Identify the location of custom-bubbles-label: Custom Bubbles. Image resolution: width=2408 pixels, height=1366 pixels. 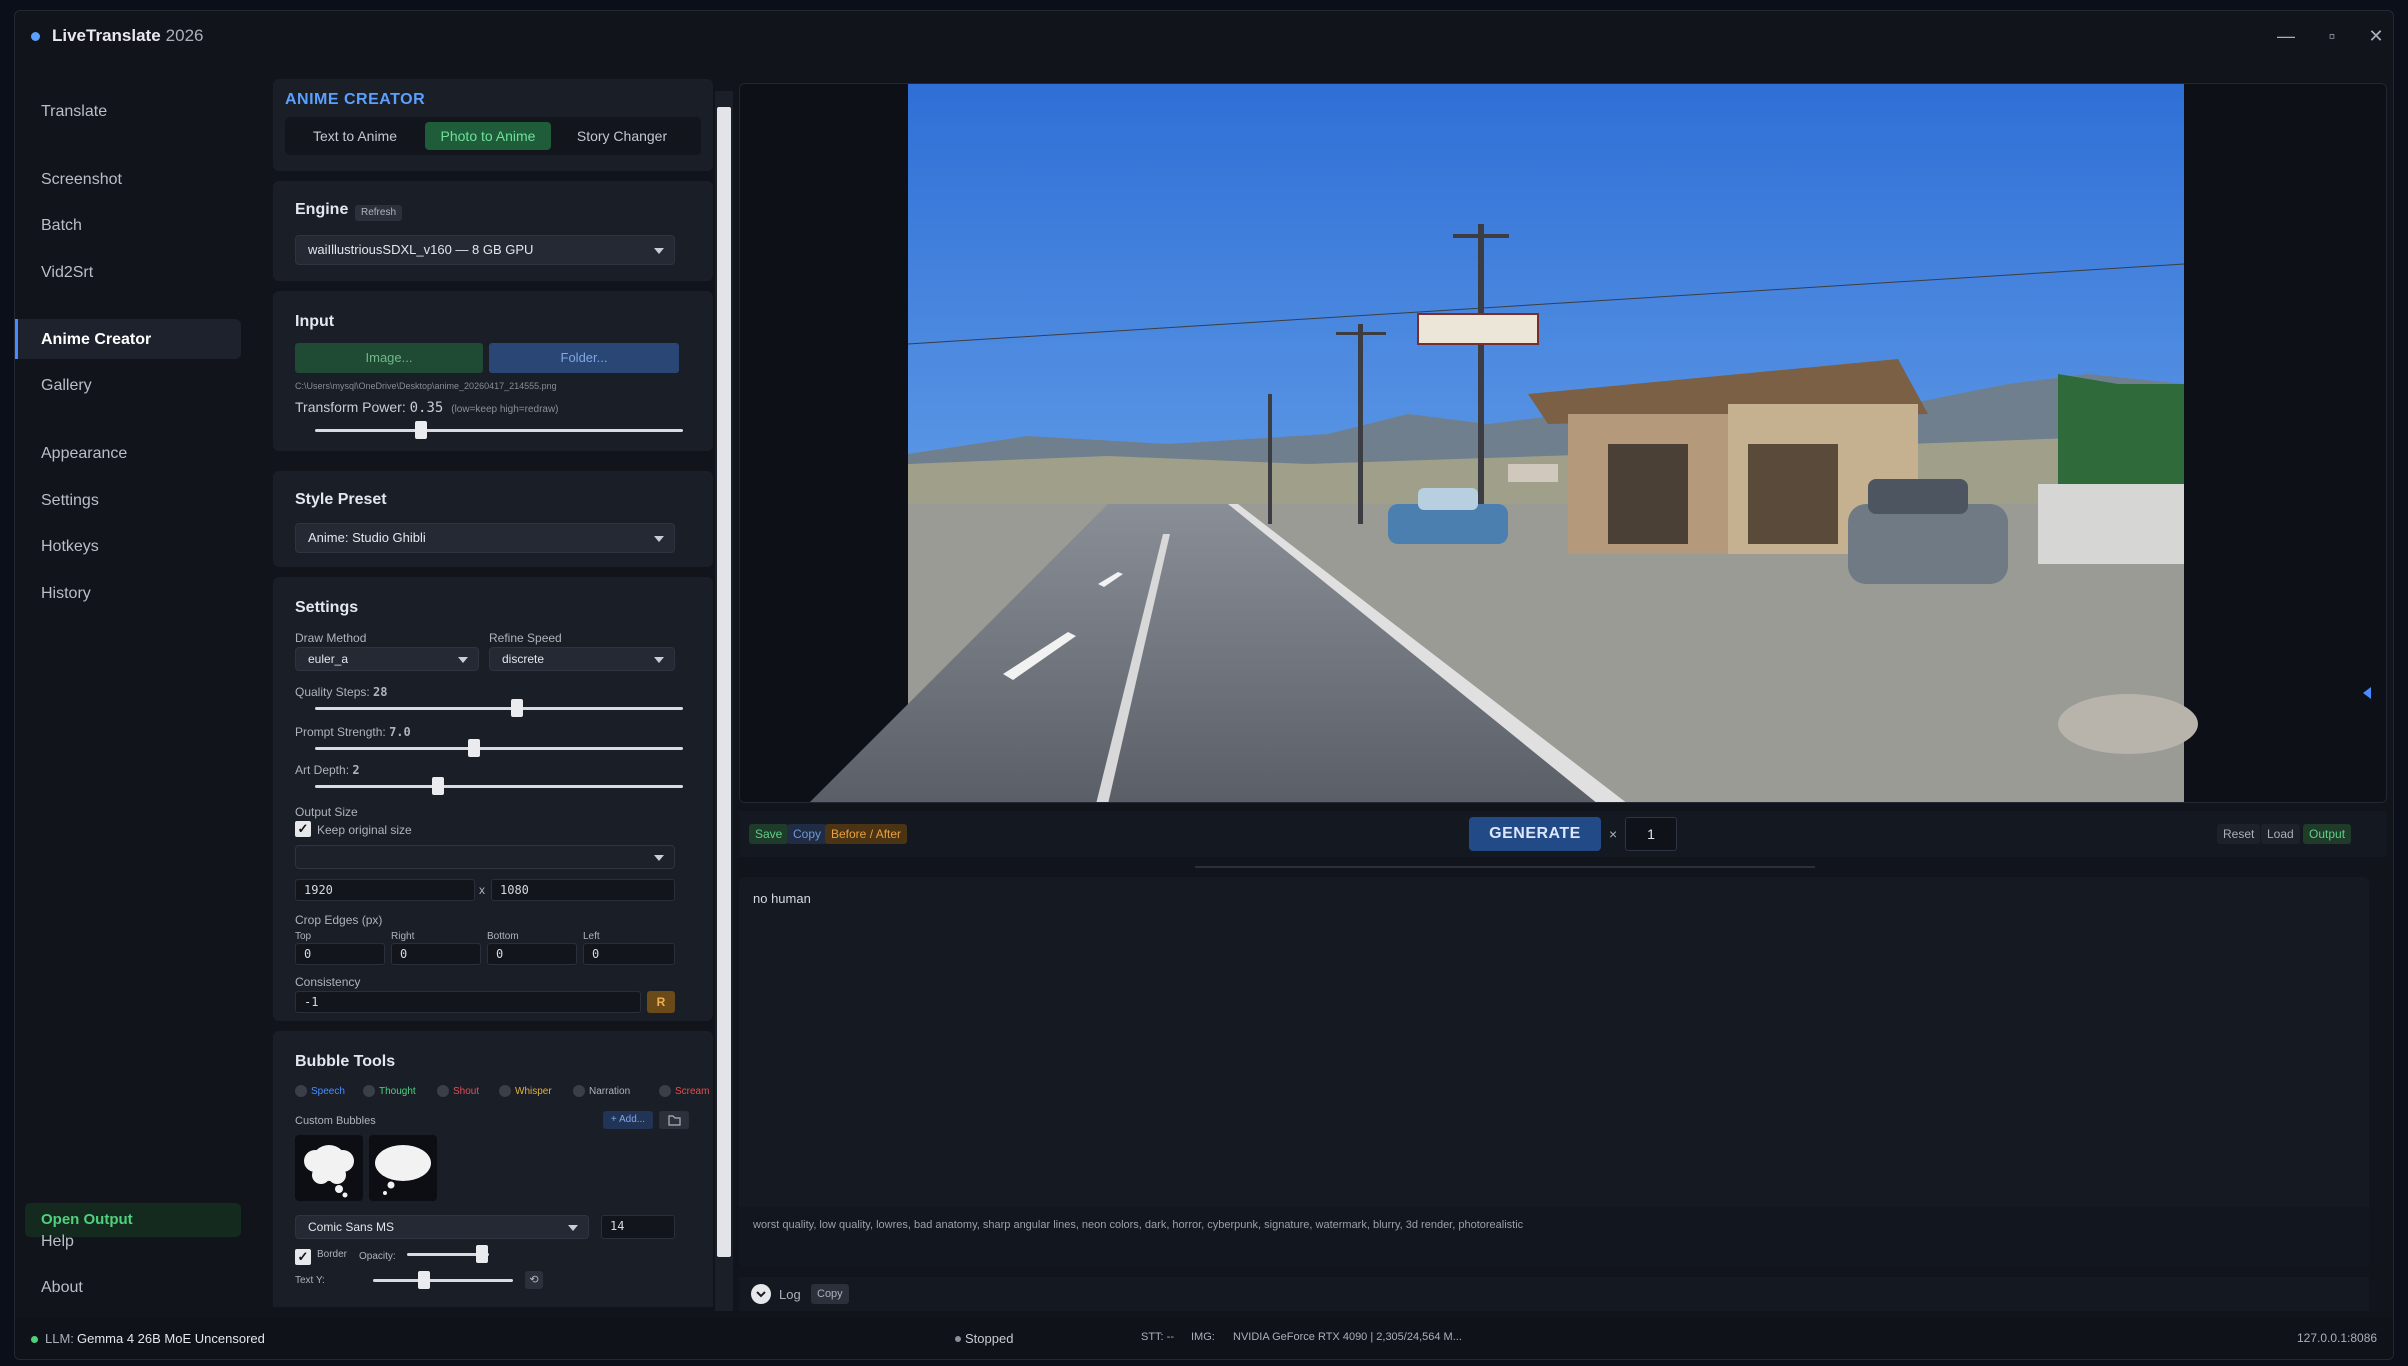
(335, 1121).